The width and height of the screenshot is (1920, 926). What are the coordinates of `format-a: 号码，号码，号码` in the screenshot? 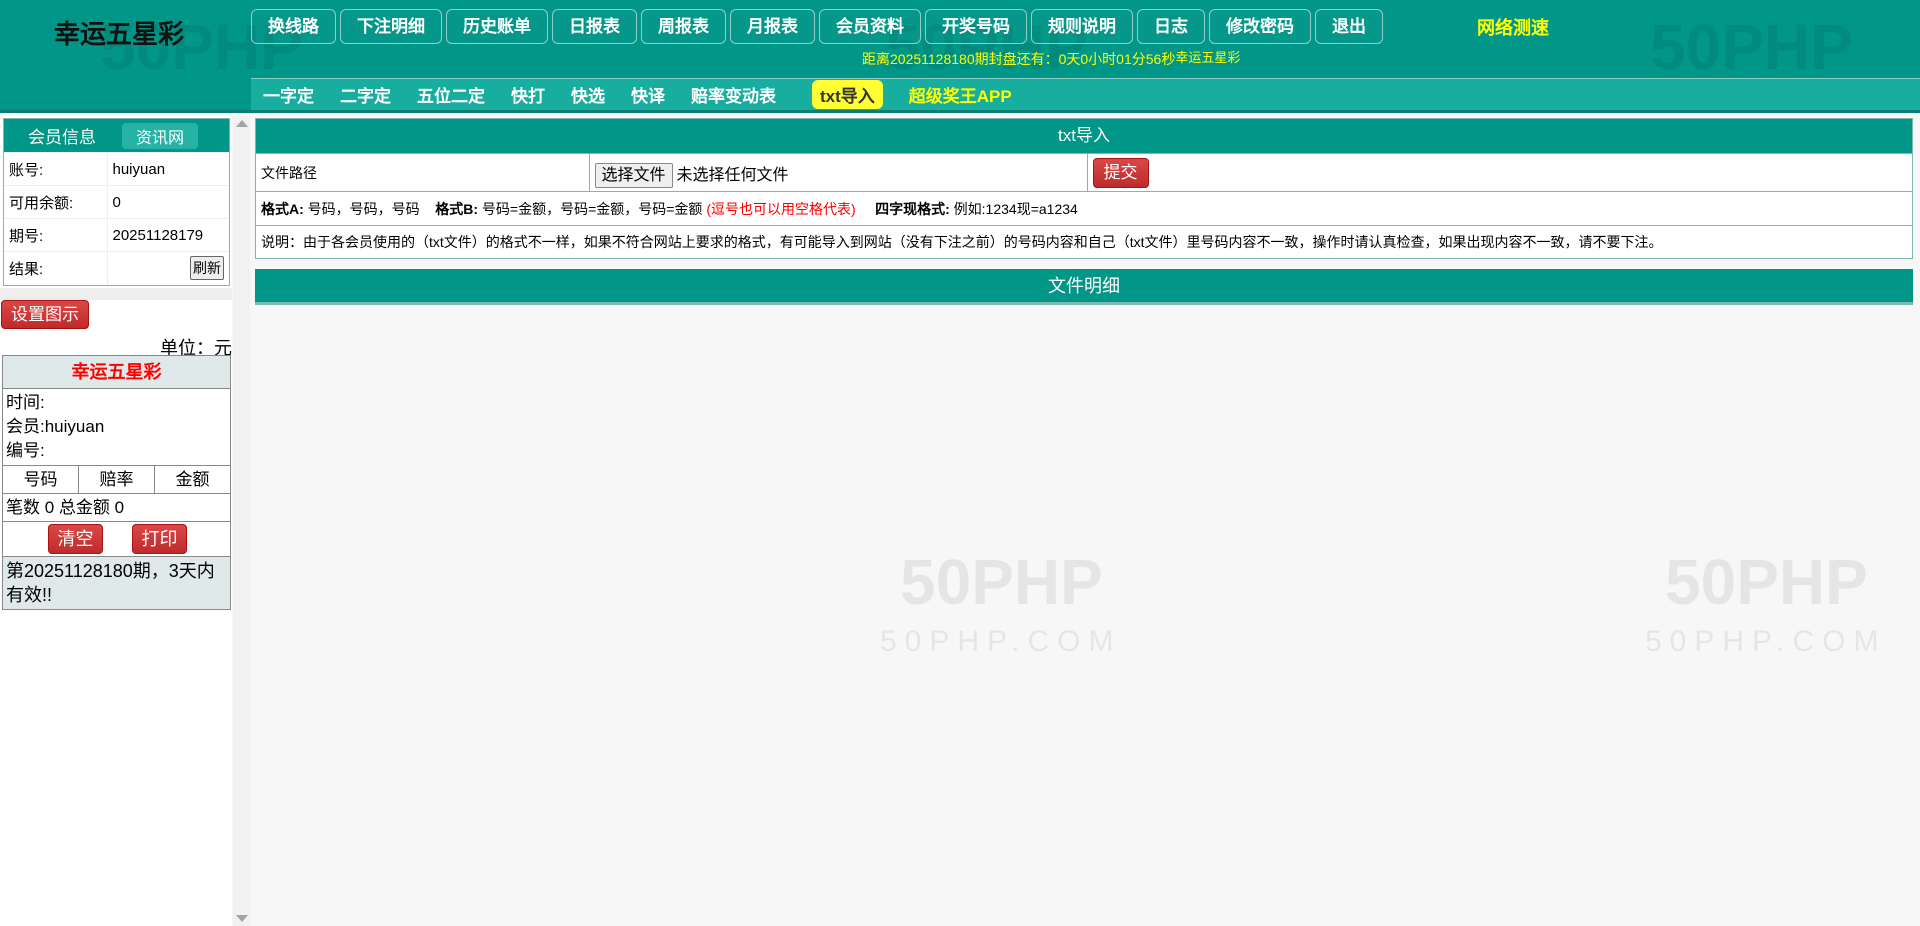 It's located at (363, 208).